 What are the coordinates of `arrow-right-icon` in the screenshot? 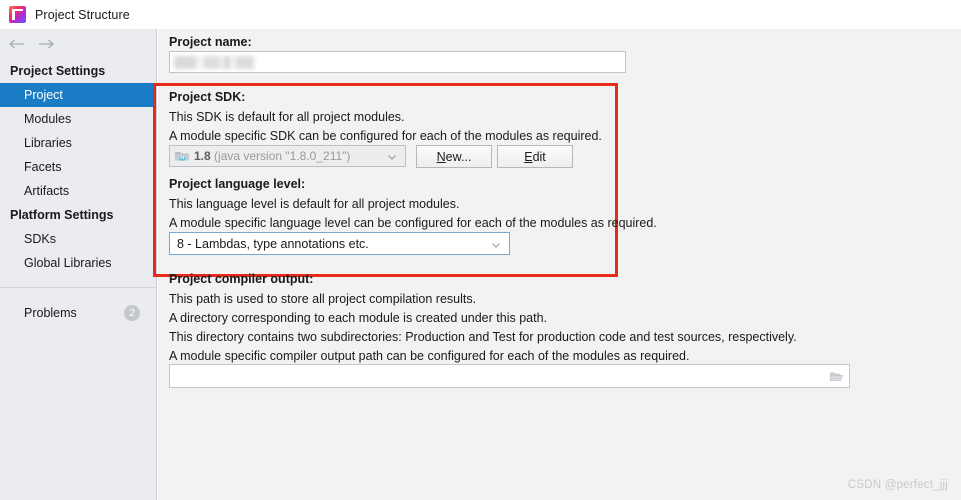 It's located at (46, 44).